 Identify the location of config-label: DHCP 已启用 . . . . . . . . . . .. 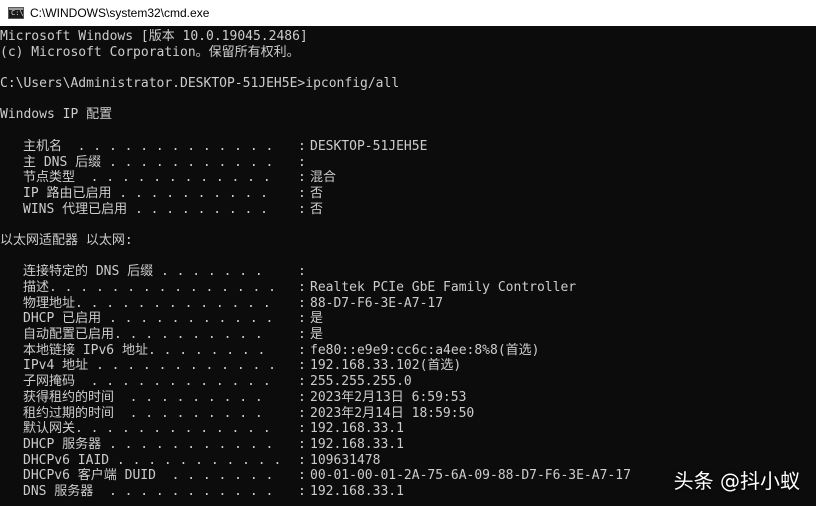
(148, 319).